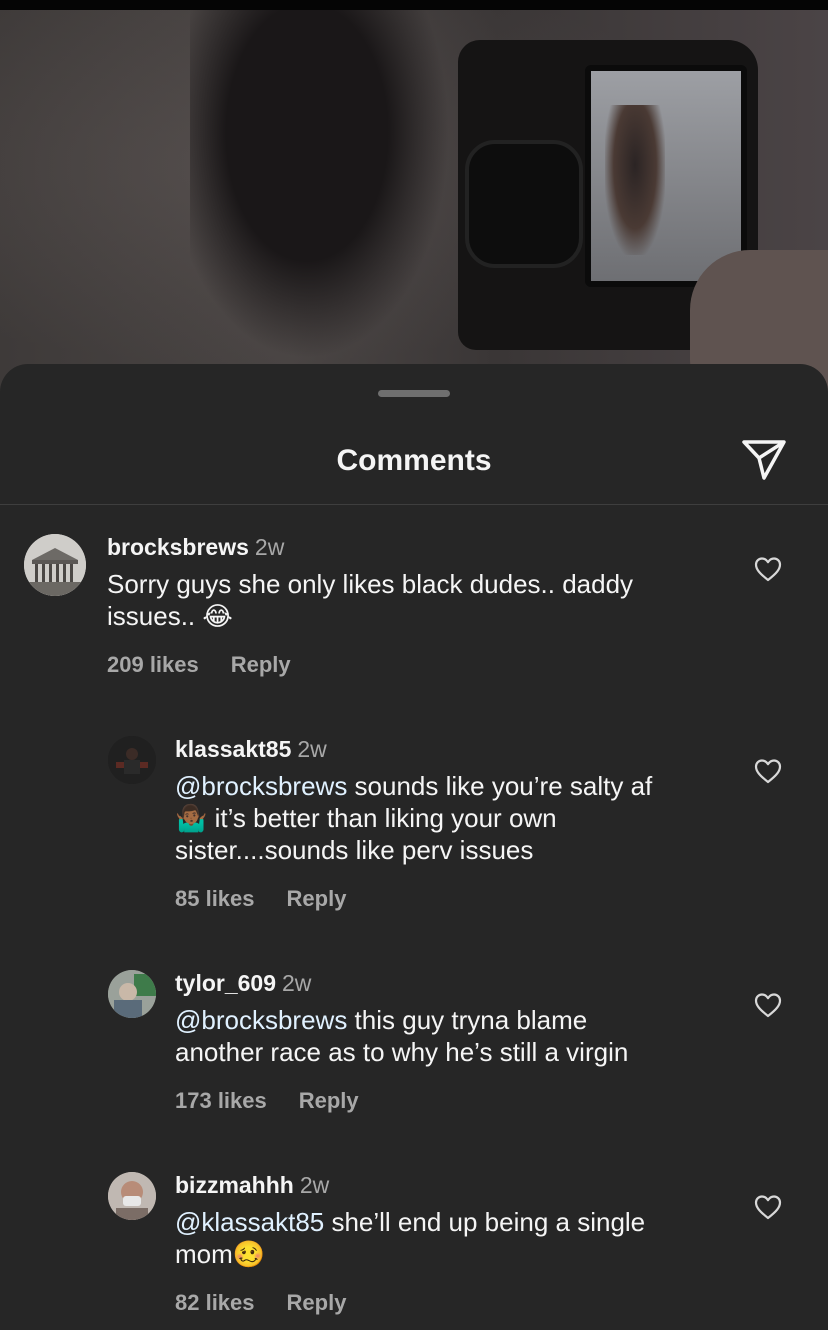  I want to click on comment-line-text: mom, so click(204, 1254).